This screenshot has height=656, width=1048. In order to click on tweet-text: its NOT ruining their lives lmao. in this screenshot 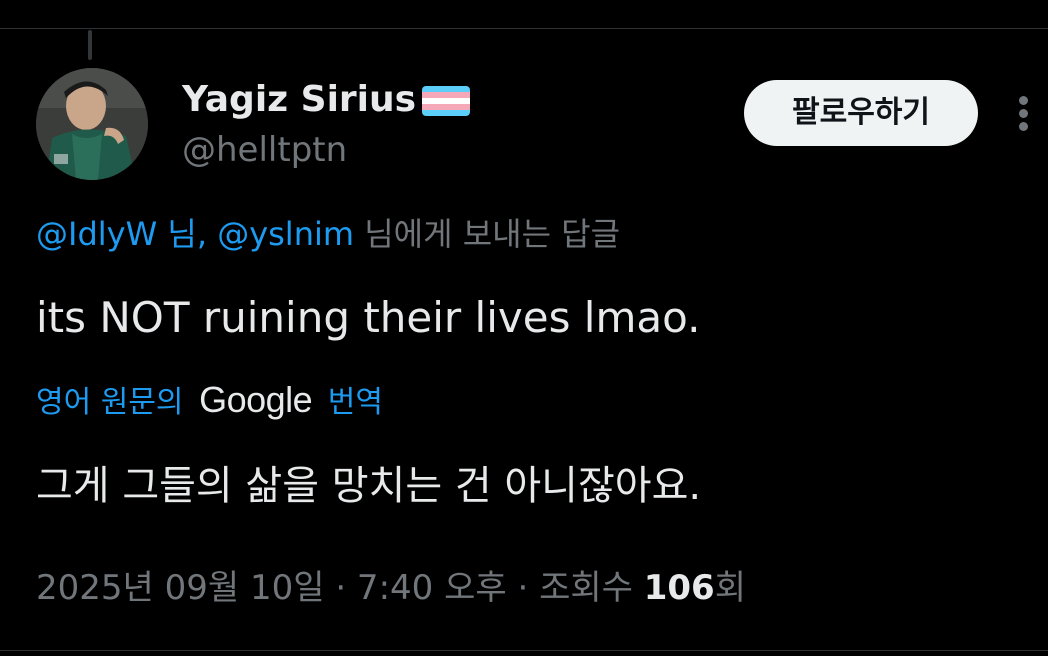, I will do `click(368, 317)`.